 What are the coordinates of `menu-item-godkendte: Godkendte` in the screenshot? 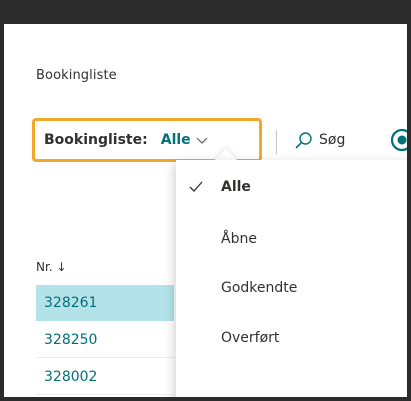 It's located at (291, 288).